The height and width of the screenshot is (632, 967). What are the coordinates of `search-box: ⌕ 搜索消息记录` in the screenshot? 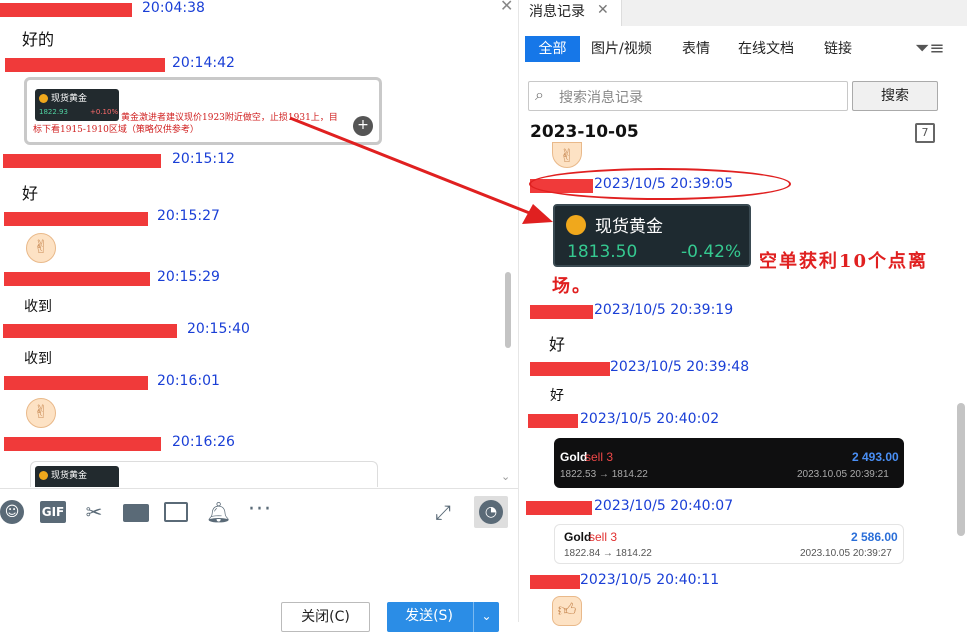 It's located at (688, 96).